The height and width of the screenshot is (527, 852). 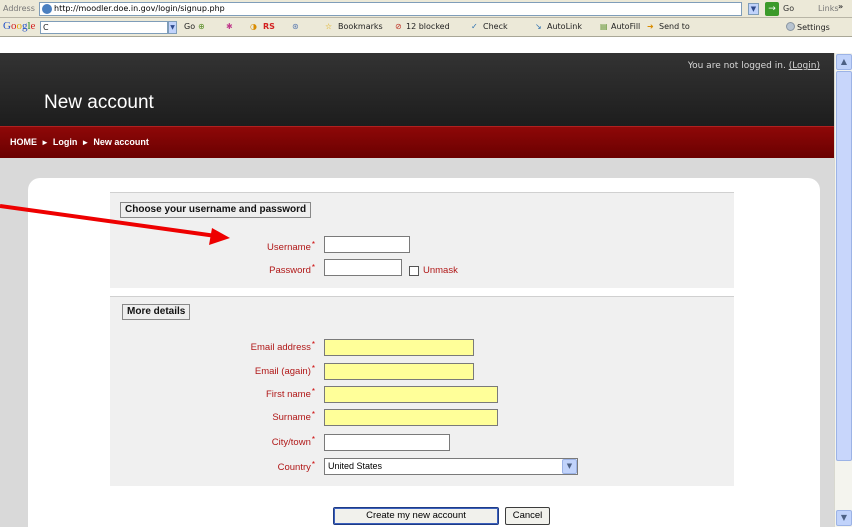 What do you see at coordinates (440, 270) in the screenshot?
I see `unmask-label: Unmask` at bounding box center [440, 270].